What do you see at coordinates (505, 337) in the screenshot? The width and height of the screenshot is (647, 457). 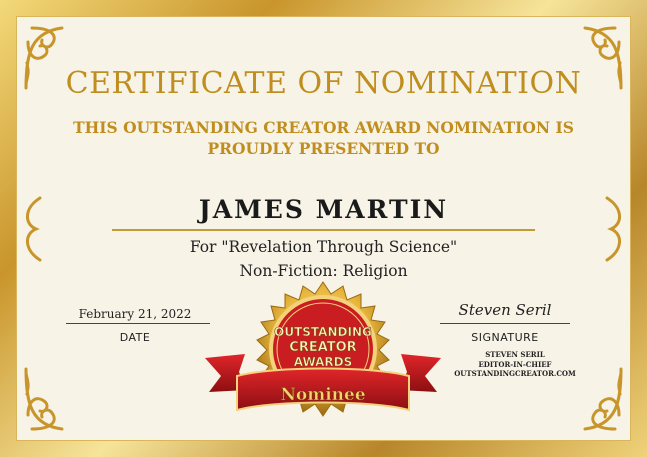 I see `signature-label: SIGNATURE` at bounding box center [505, 337].